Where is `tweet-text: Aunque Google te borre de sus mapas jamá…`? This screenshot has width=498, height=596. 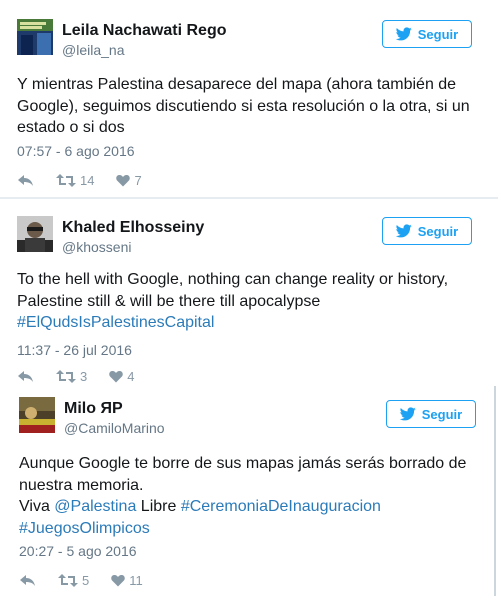
tweet-text: Aunque Google te borre de sus mapas jamá… is located at coordinates (242, 496).